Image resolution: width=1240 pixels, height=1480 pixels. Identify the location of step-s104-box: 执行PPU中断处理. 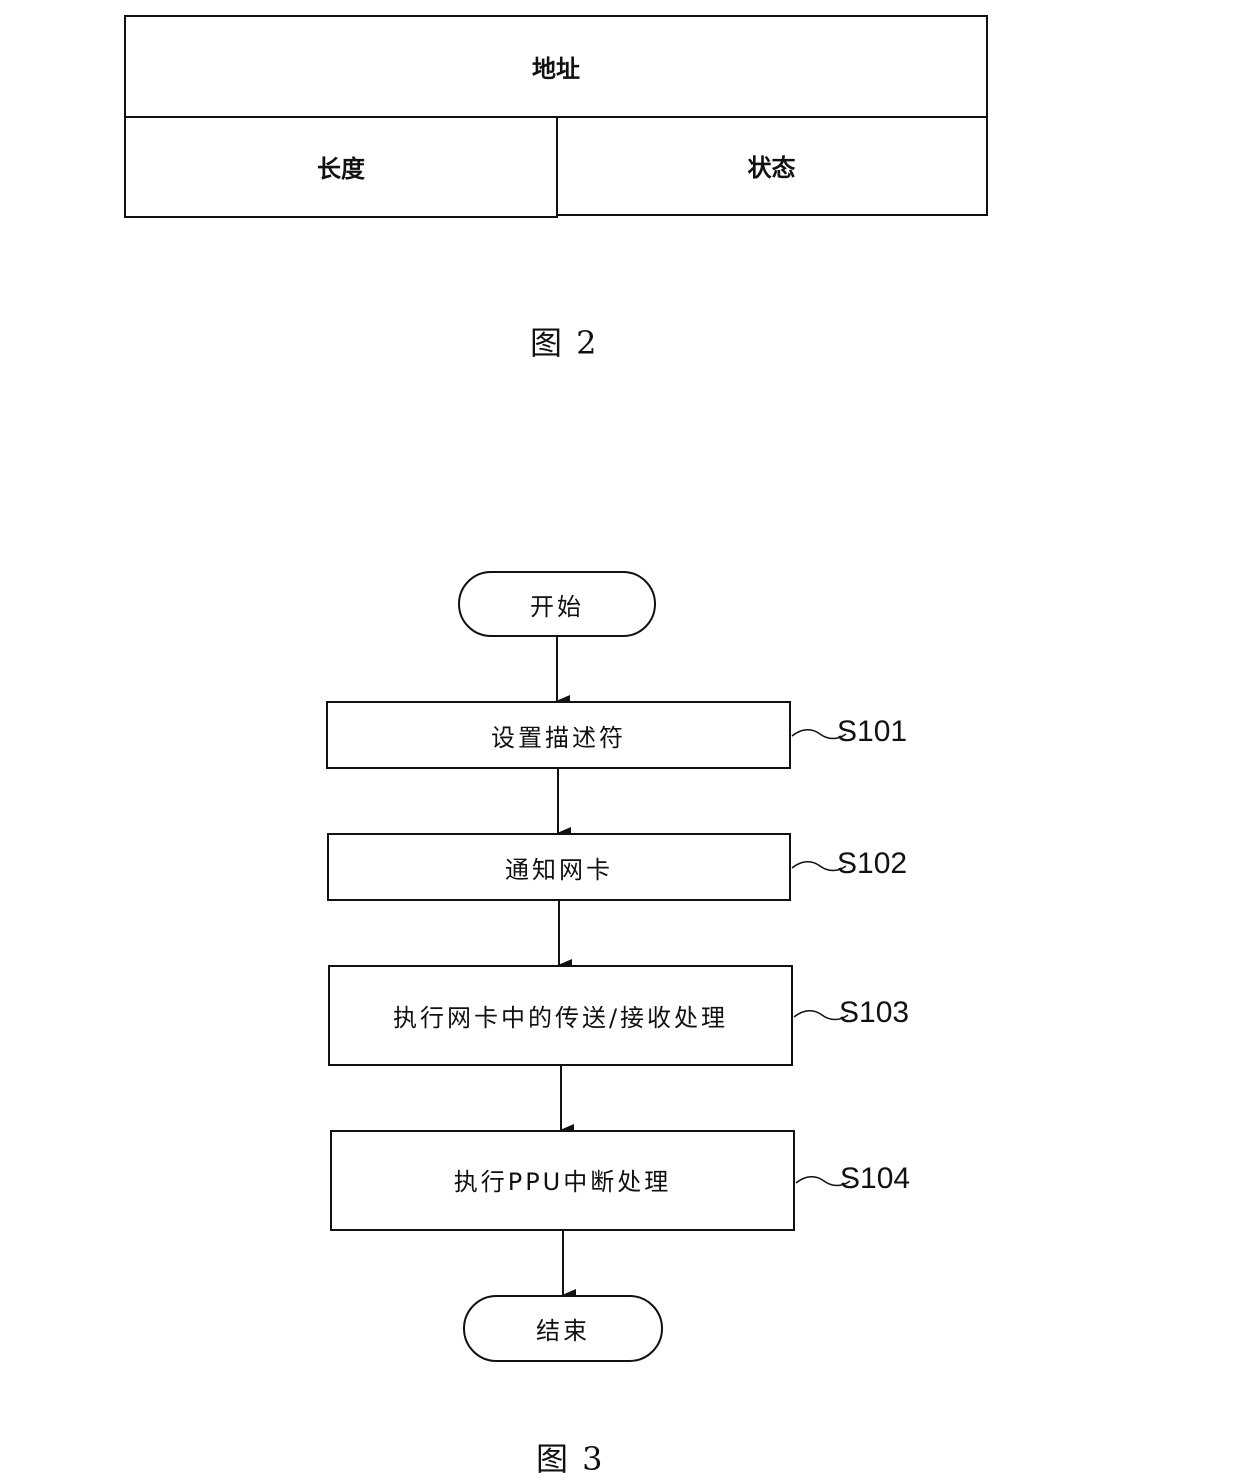
(562, 1180).